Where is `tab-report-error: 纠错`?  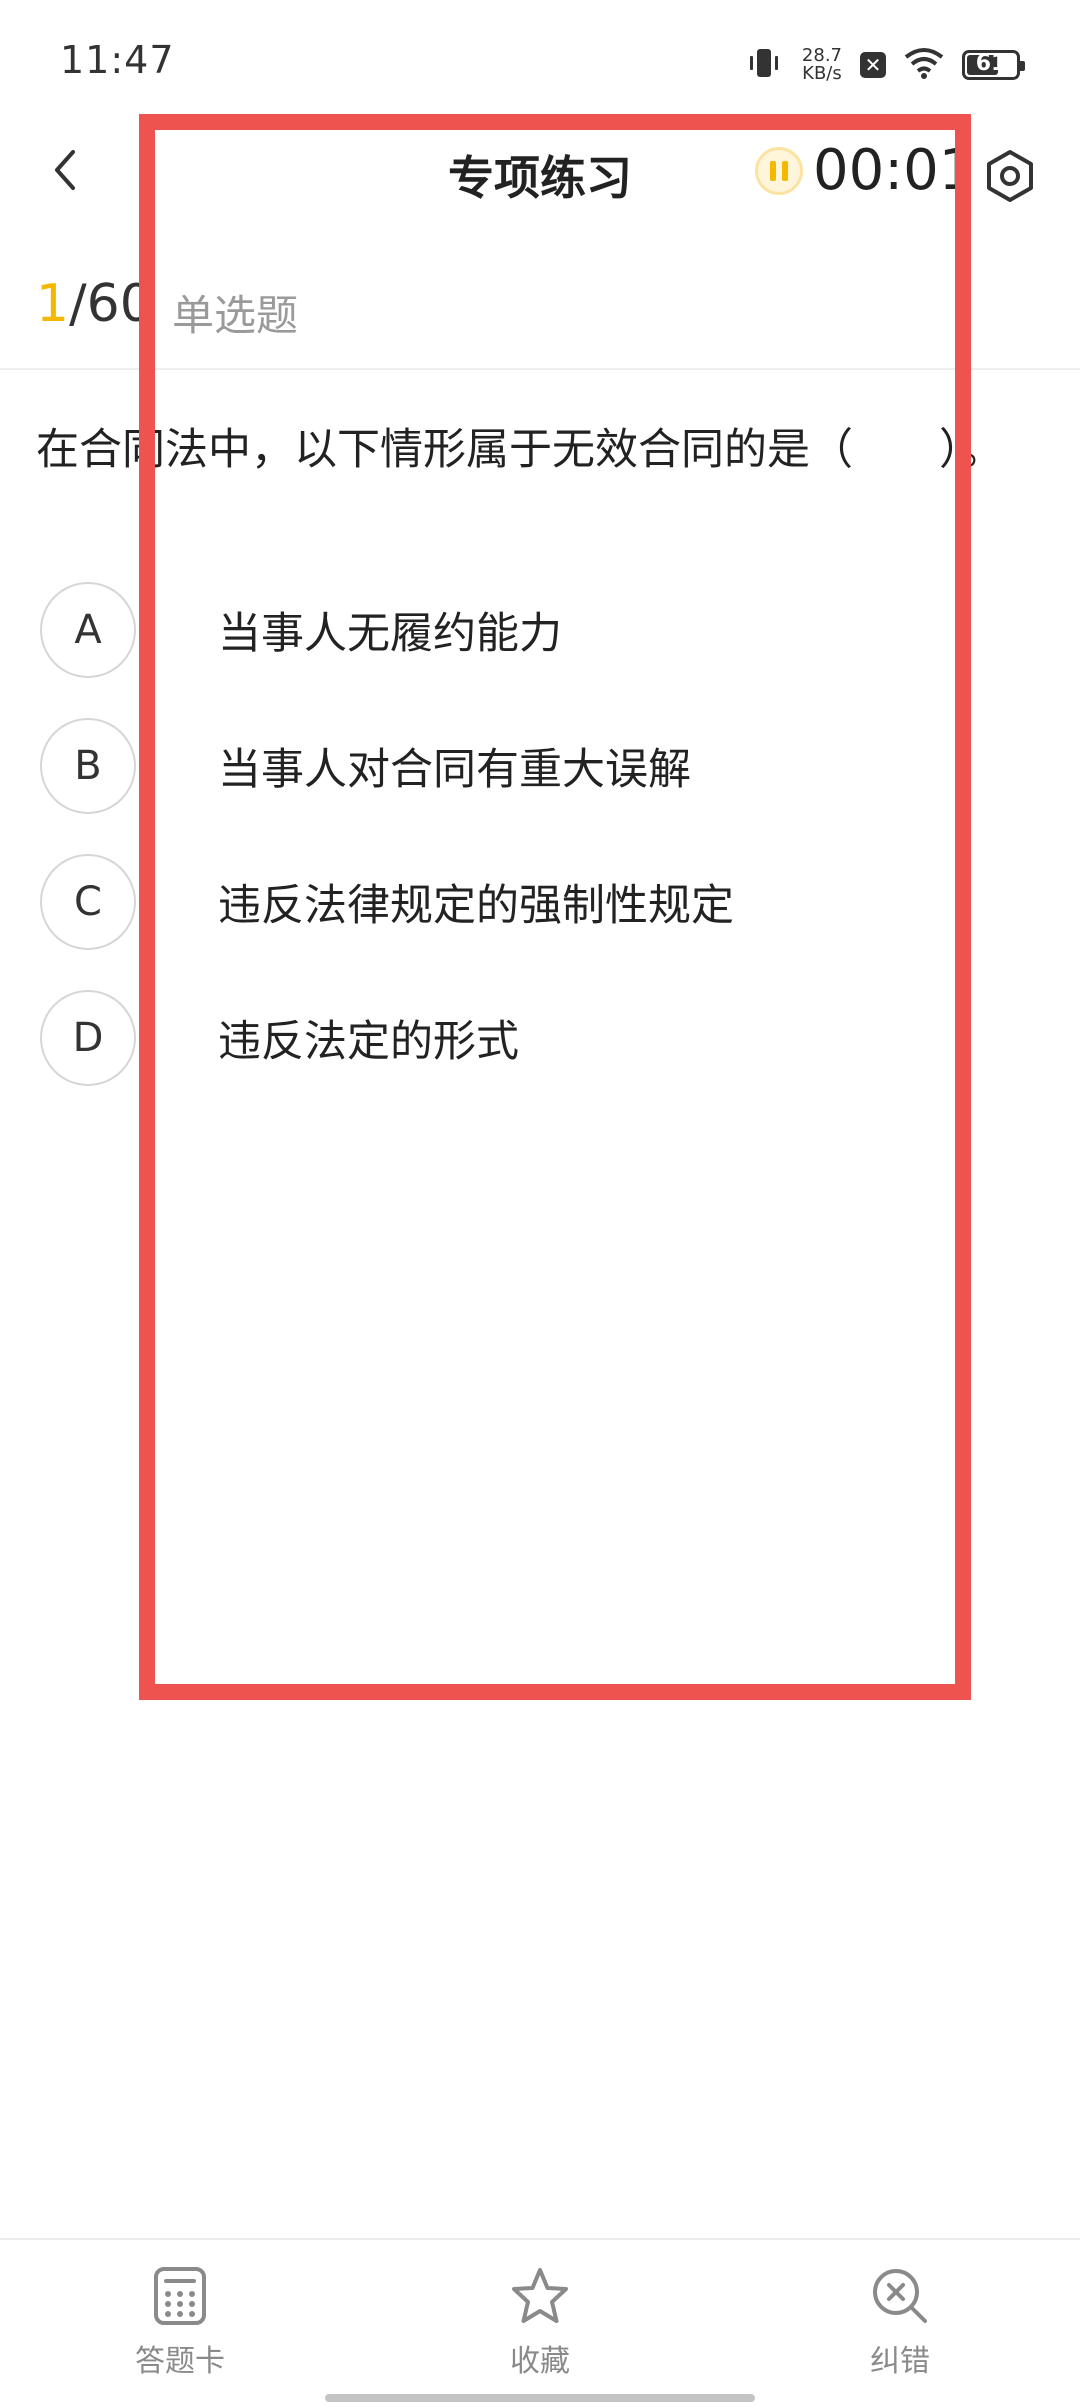 tab-report-error: 纠错 is located at coordinates (900, 2323).